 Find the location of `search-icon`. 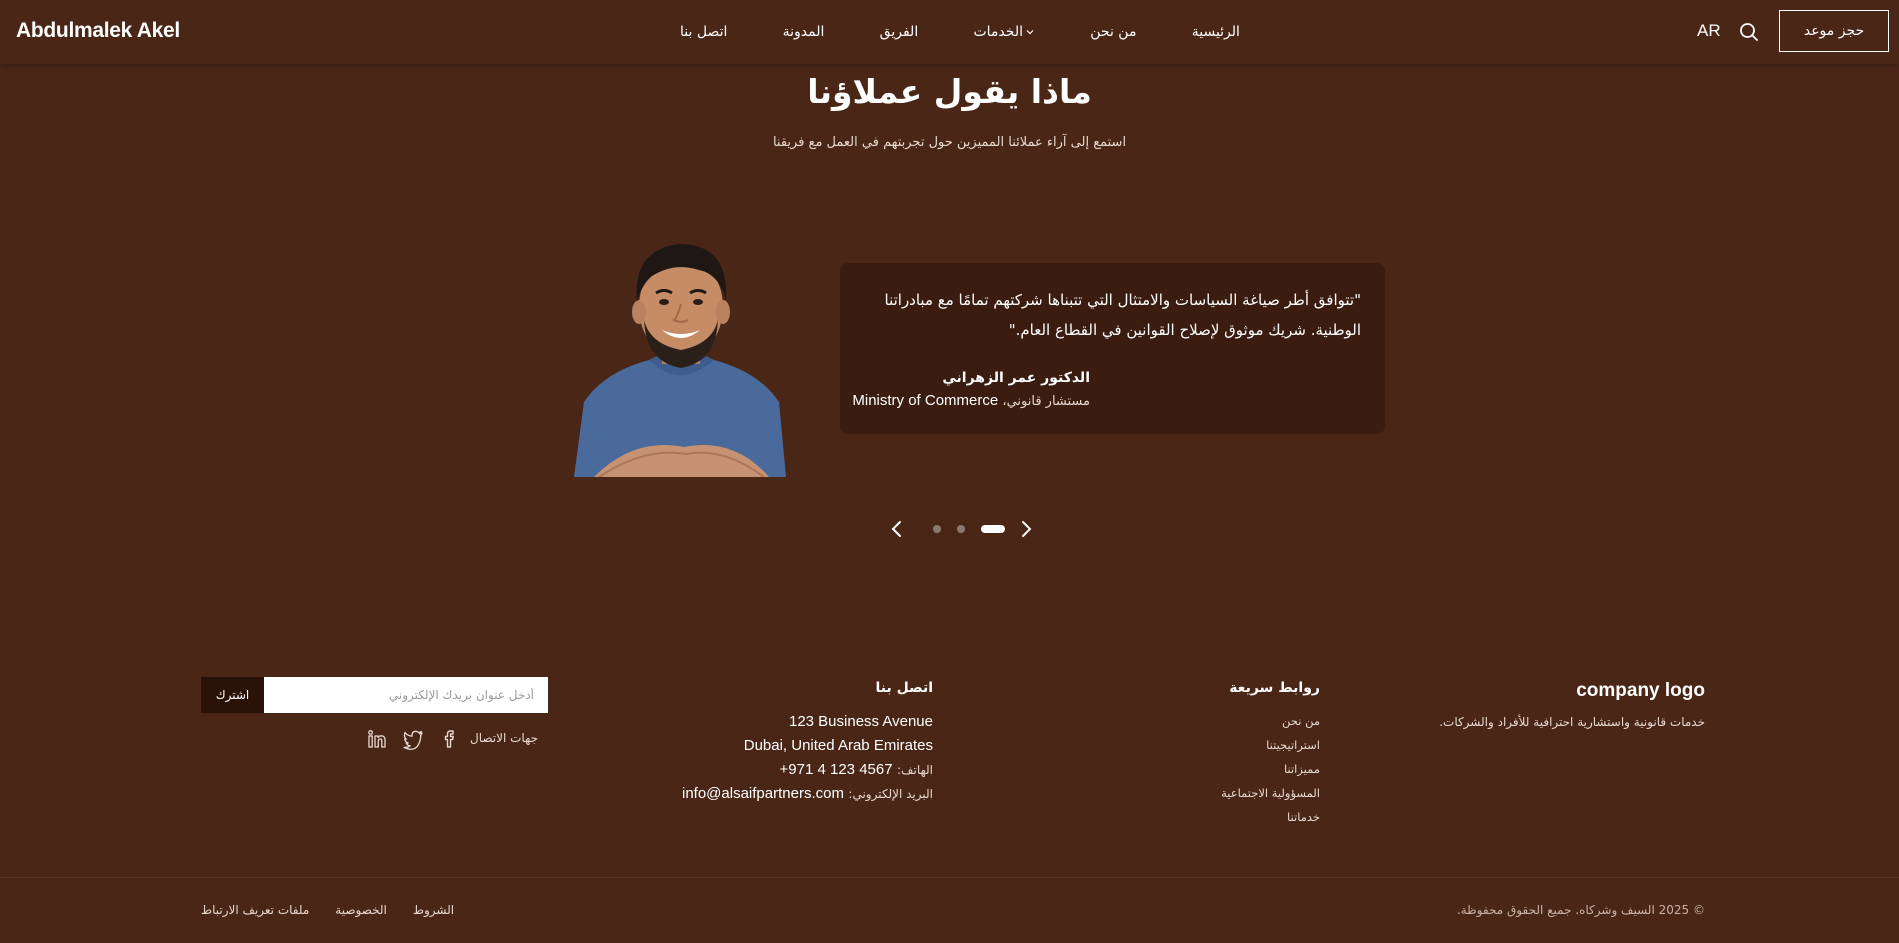

search-icon is located at coordinates (1749, 32).